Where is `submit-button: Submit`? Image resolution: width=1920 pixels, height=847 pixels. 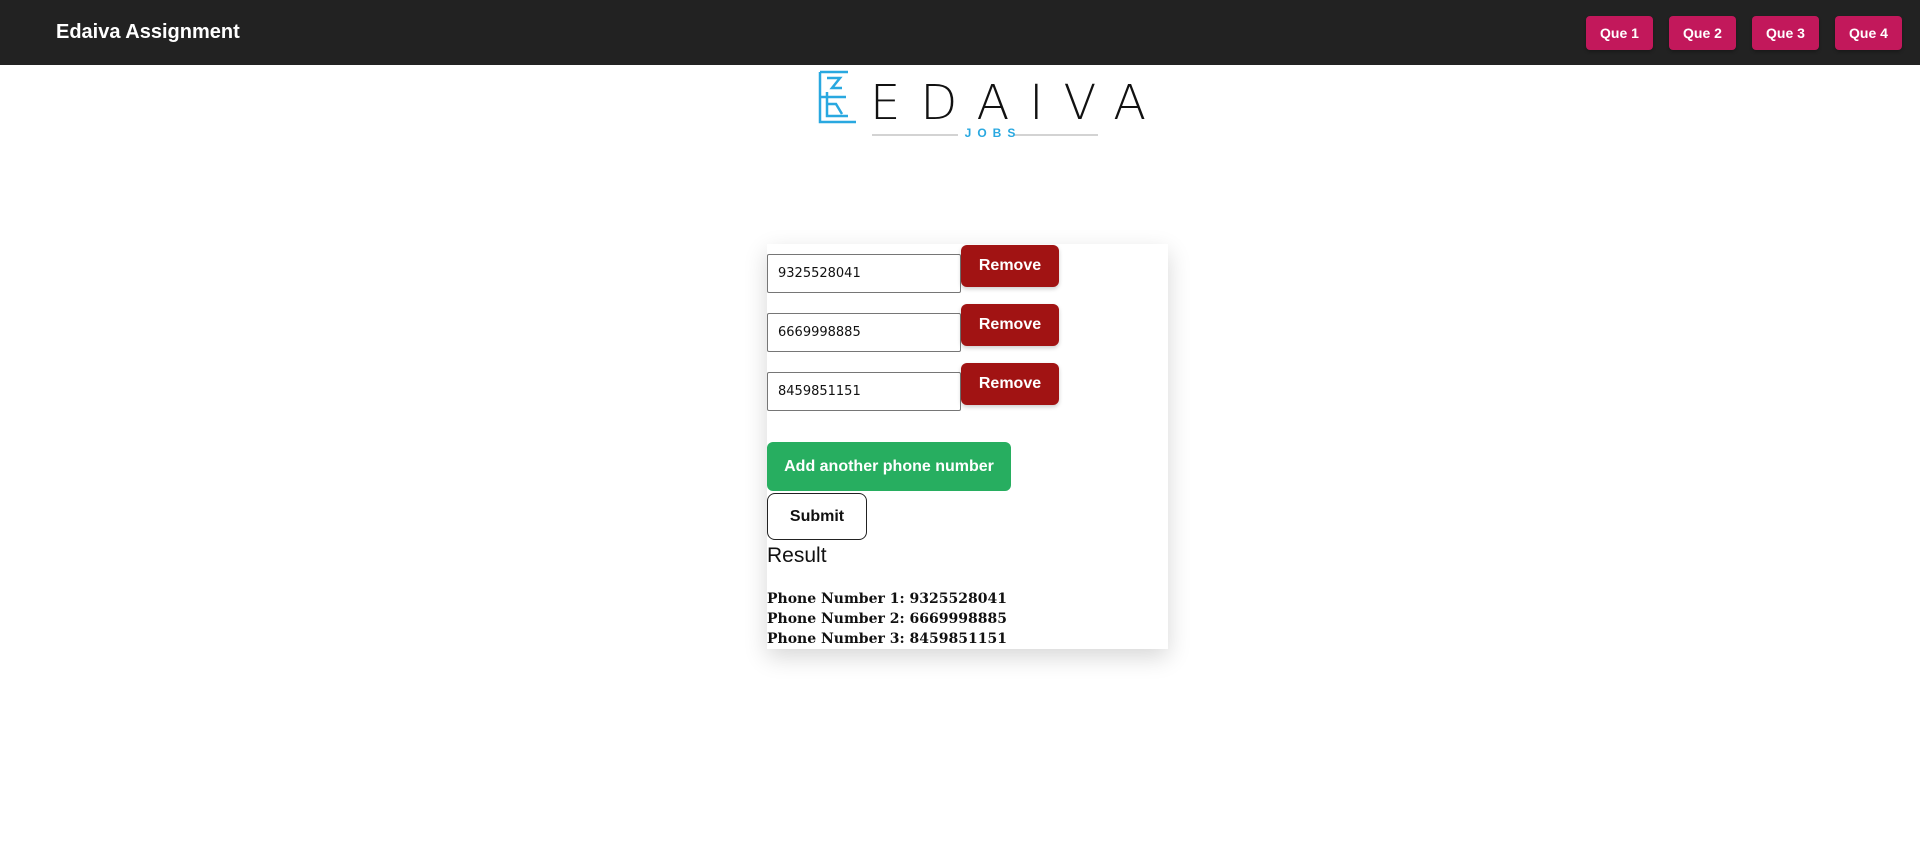 submit-button: Submit is located at coordinates (817, 516).